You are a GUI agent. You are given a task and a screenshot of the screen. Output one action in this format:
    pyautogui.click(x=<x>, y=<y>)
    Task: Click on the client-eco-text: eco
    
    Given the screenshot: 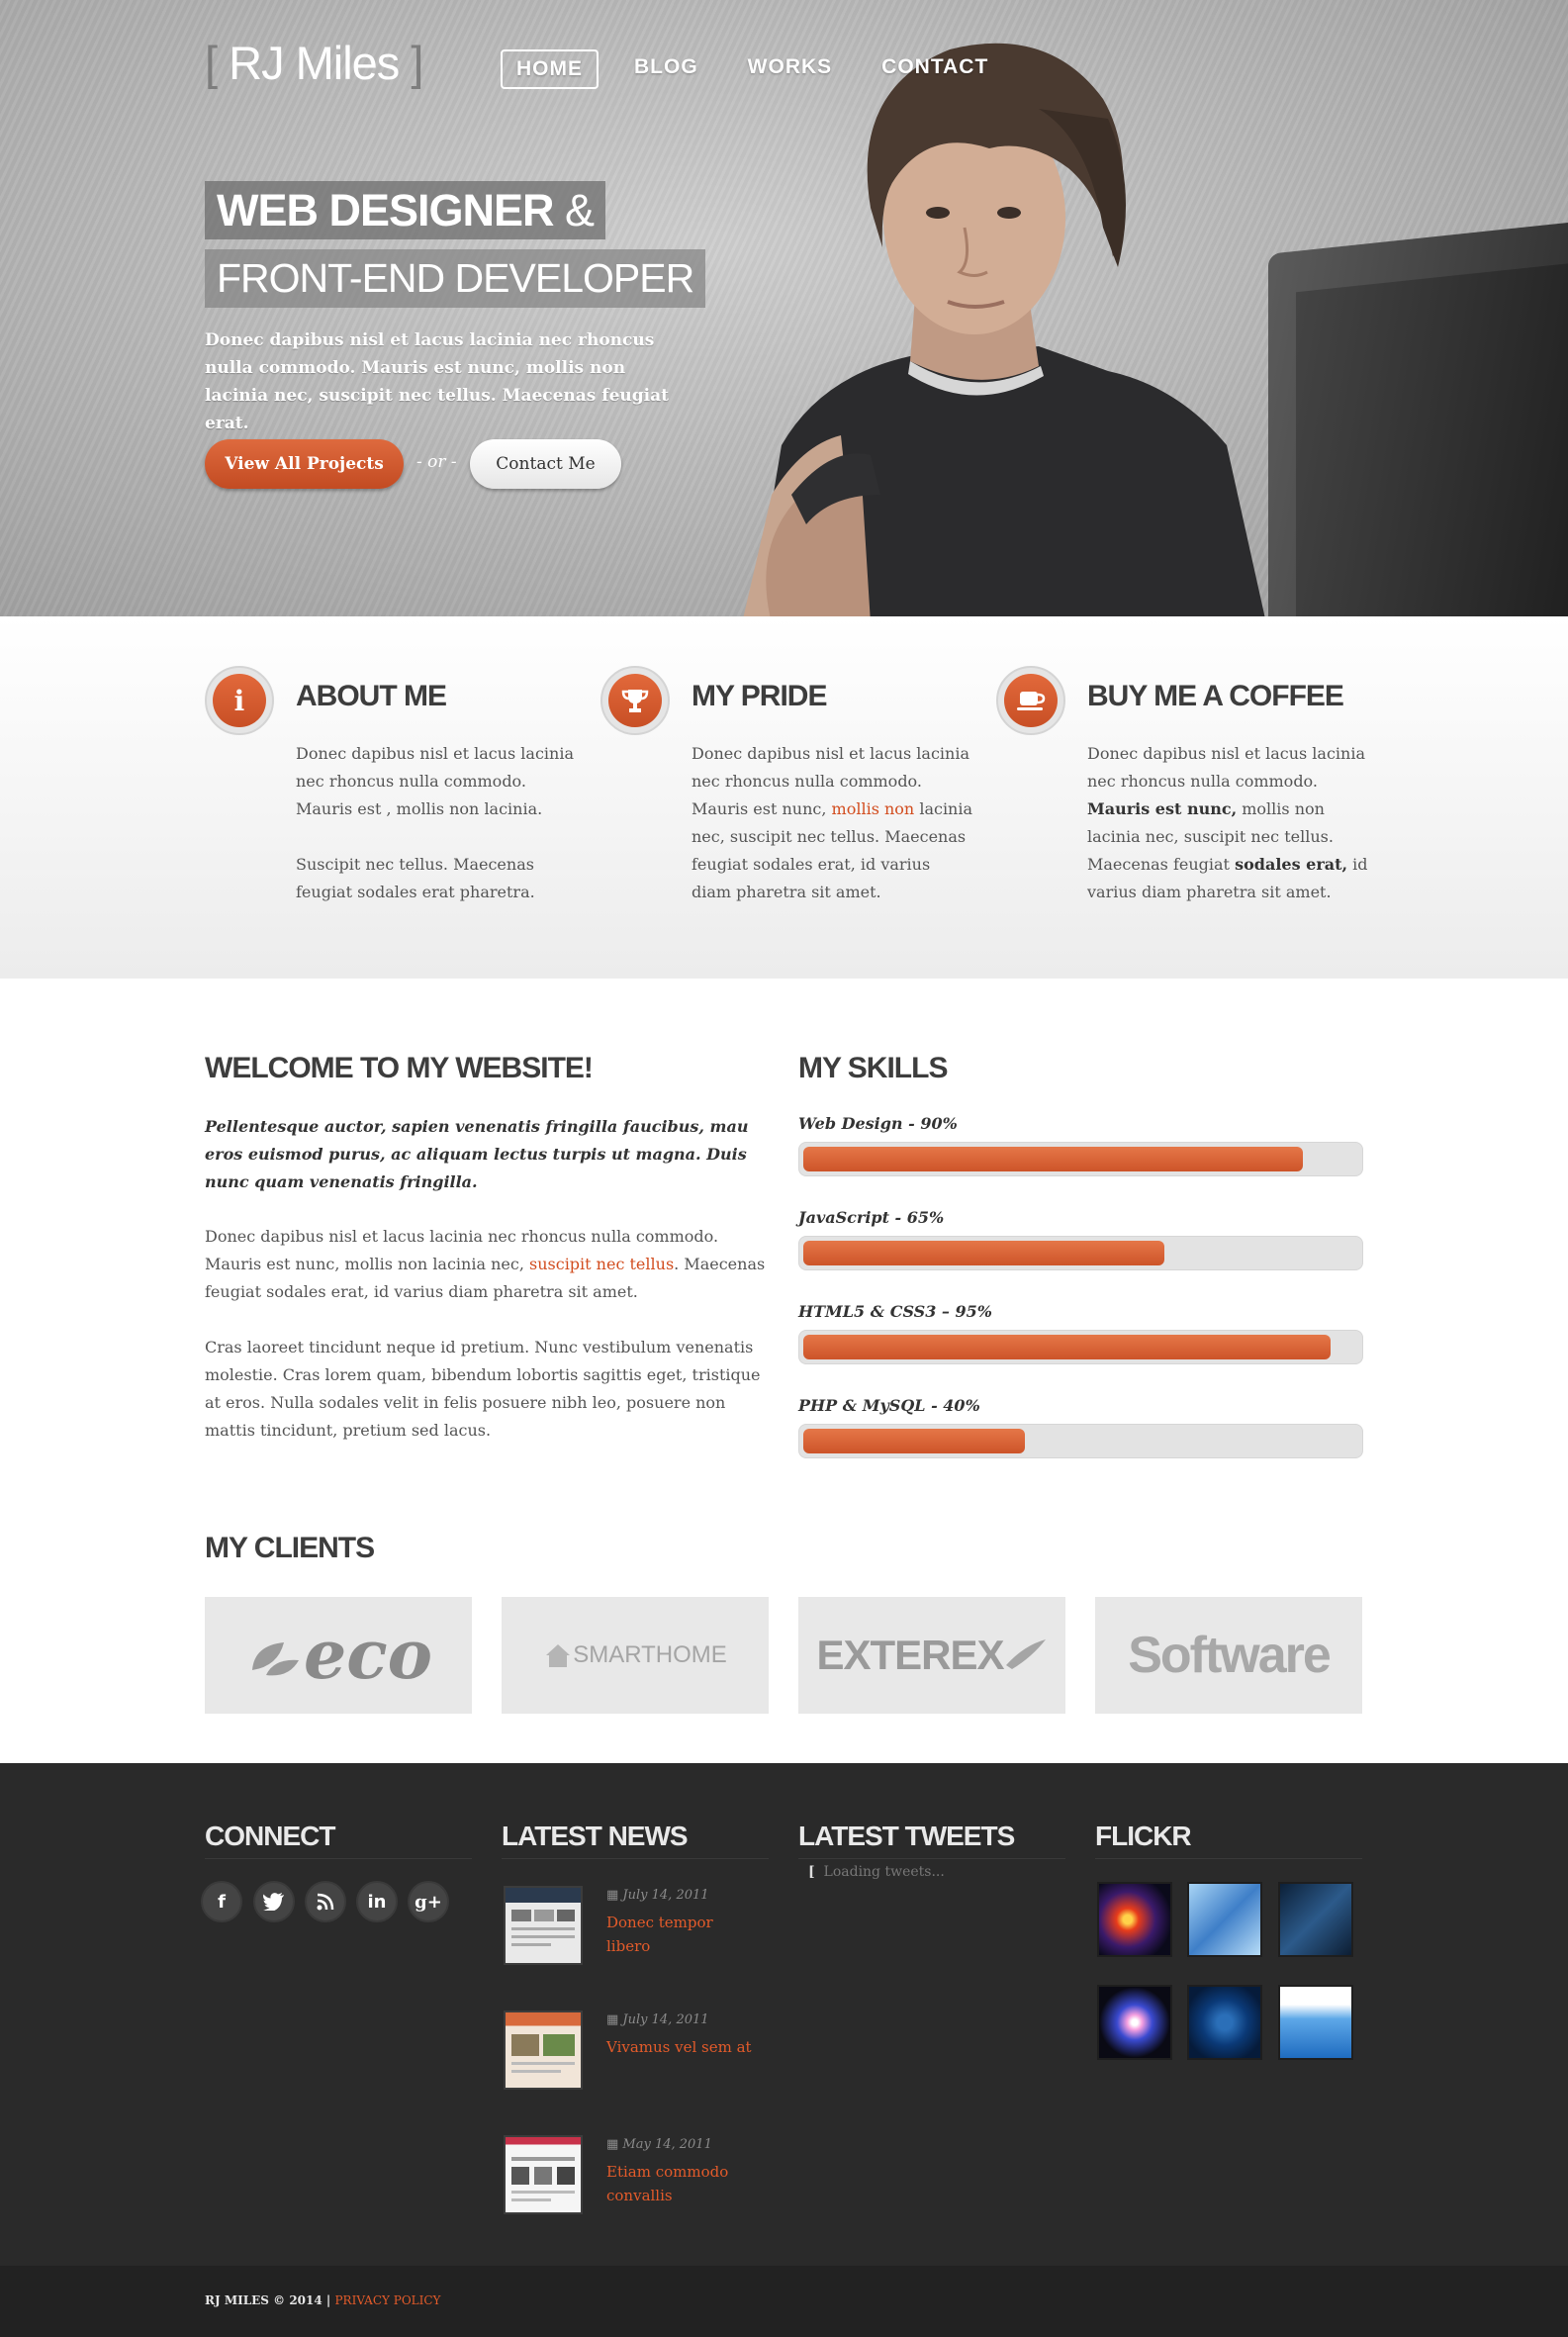 What is the action you would take?
    pyautogui.click(x=368, y=1656)
    